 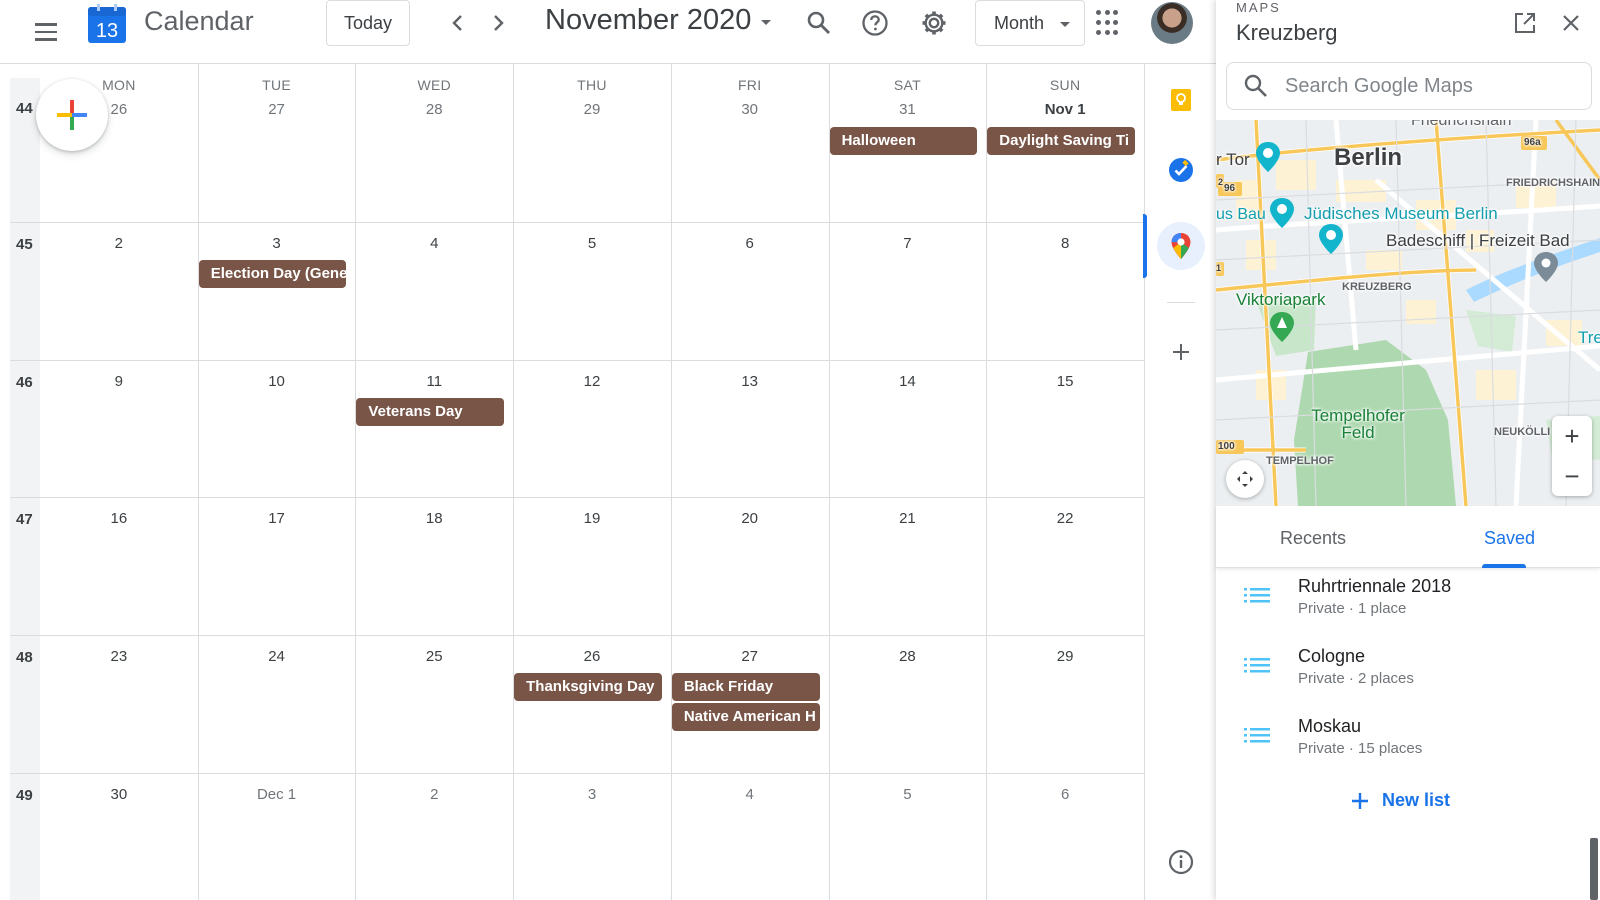 What do you see at coordinates (745, 687) in the screenshot?
I see `event-chip: Black Friday` at bounding box center [745, 687].